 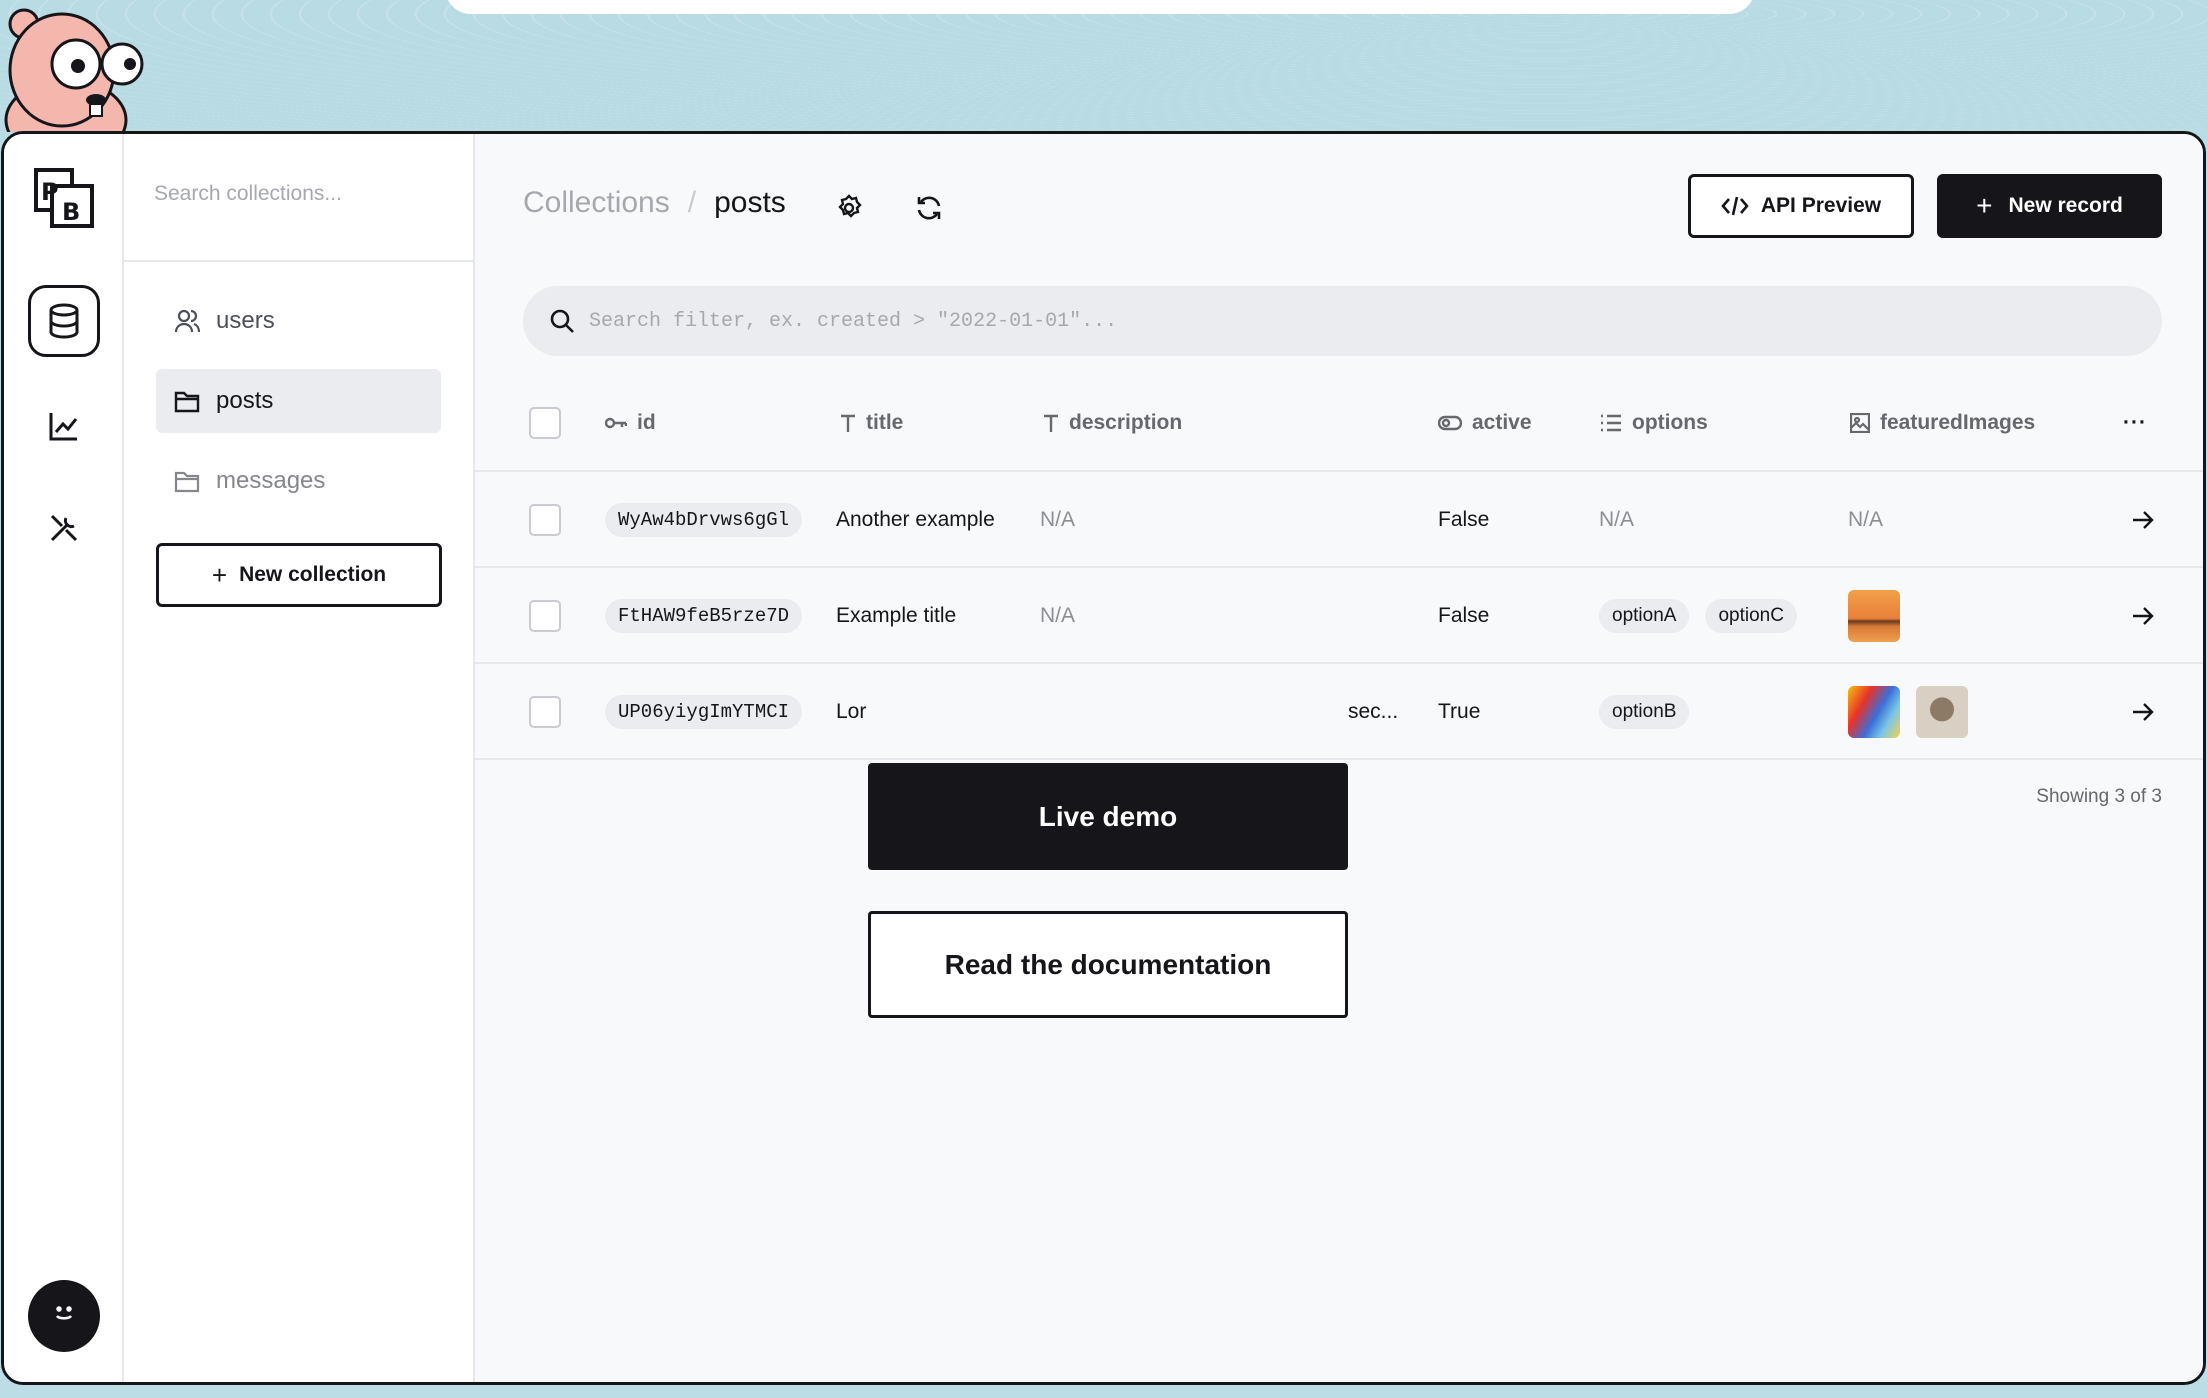 I want to click on live-demo-button: Live demo, so click(x=1108, y=816).